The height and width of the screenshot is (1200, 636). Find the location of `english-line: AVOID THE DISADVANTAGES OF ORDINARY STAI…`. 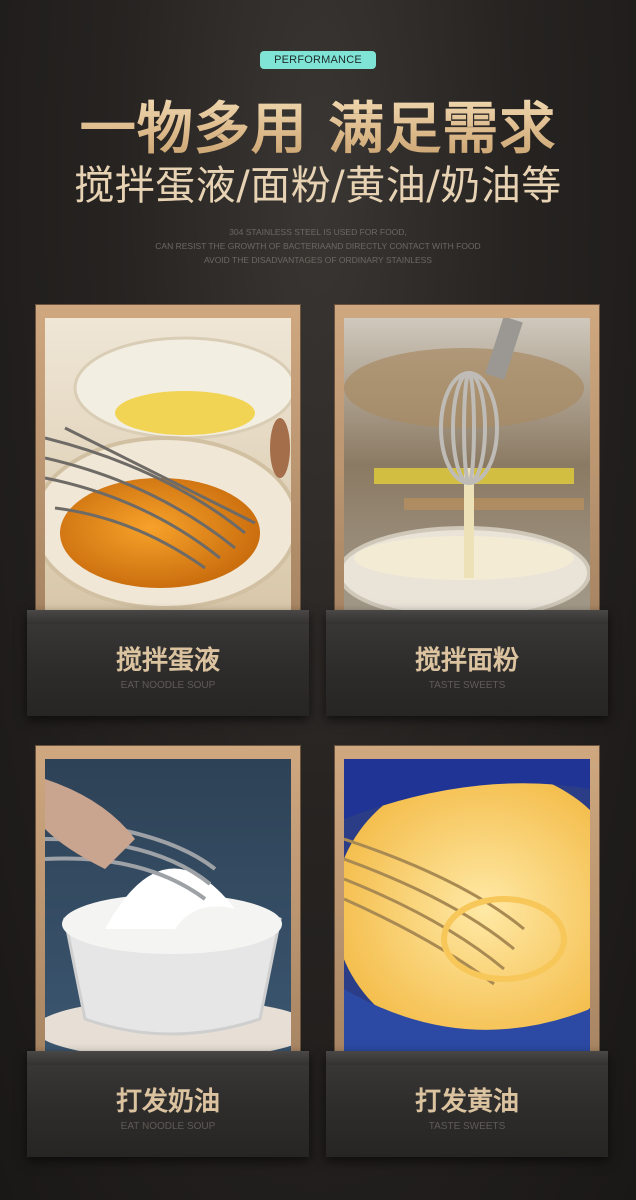

english-line: AVOID THE DISADVANTAGES OF ORDINARY STAI… is located at coordinates (318, 260).